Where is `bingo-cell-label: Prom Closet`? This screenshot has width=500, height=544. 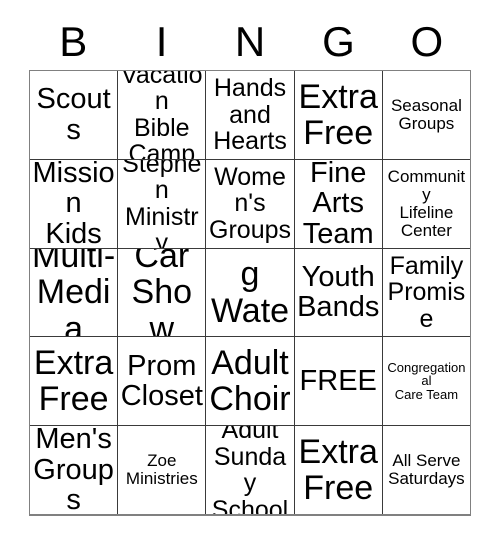
bingo-cell-label: Prom Closet is located at coordinates (161, 381).